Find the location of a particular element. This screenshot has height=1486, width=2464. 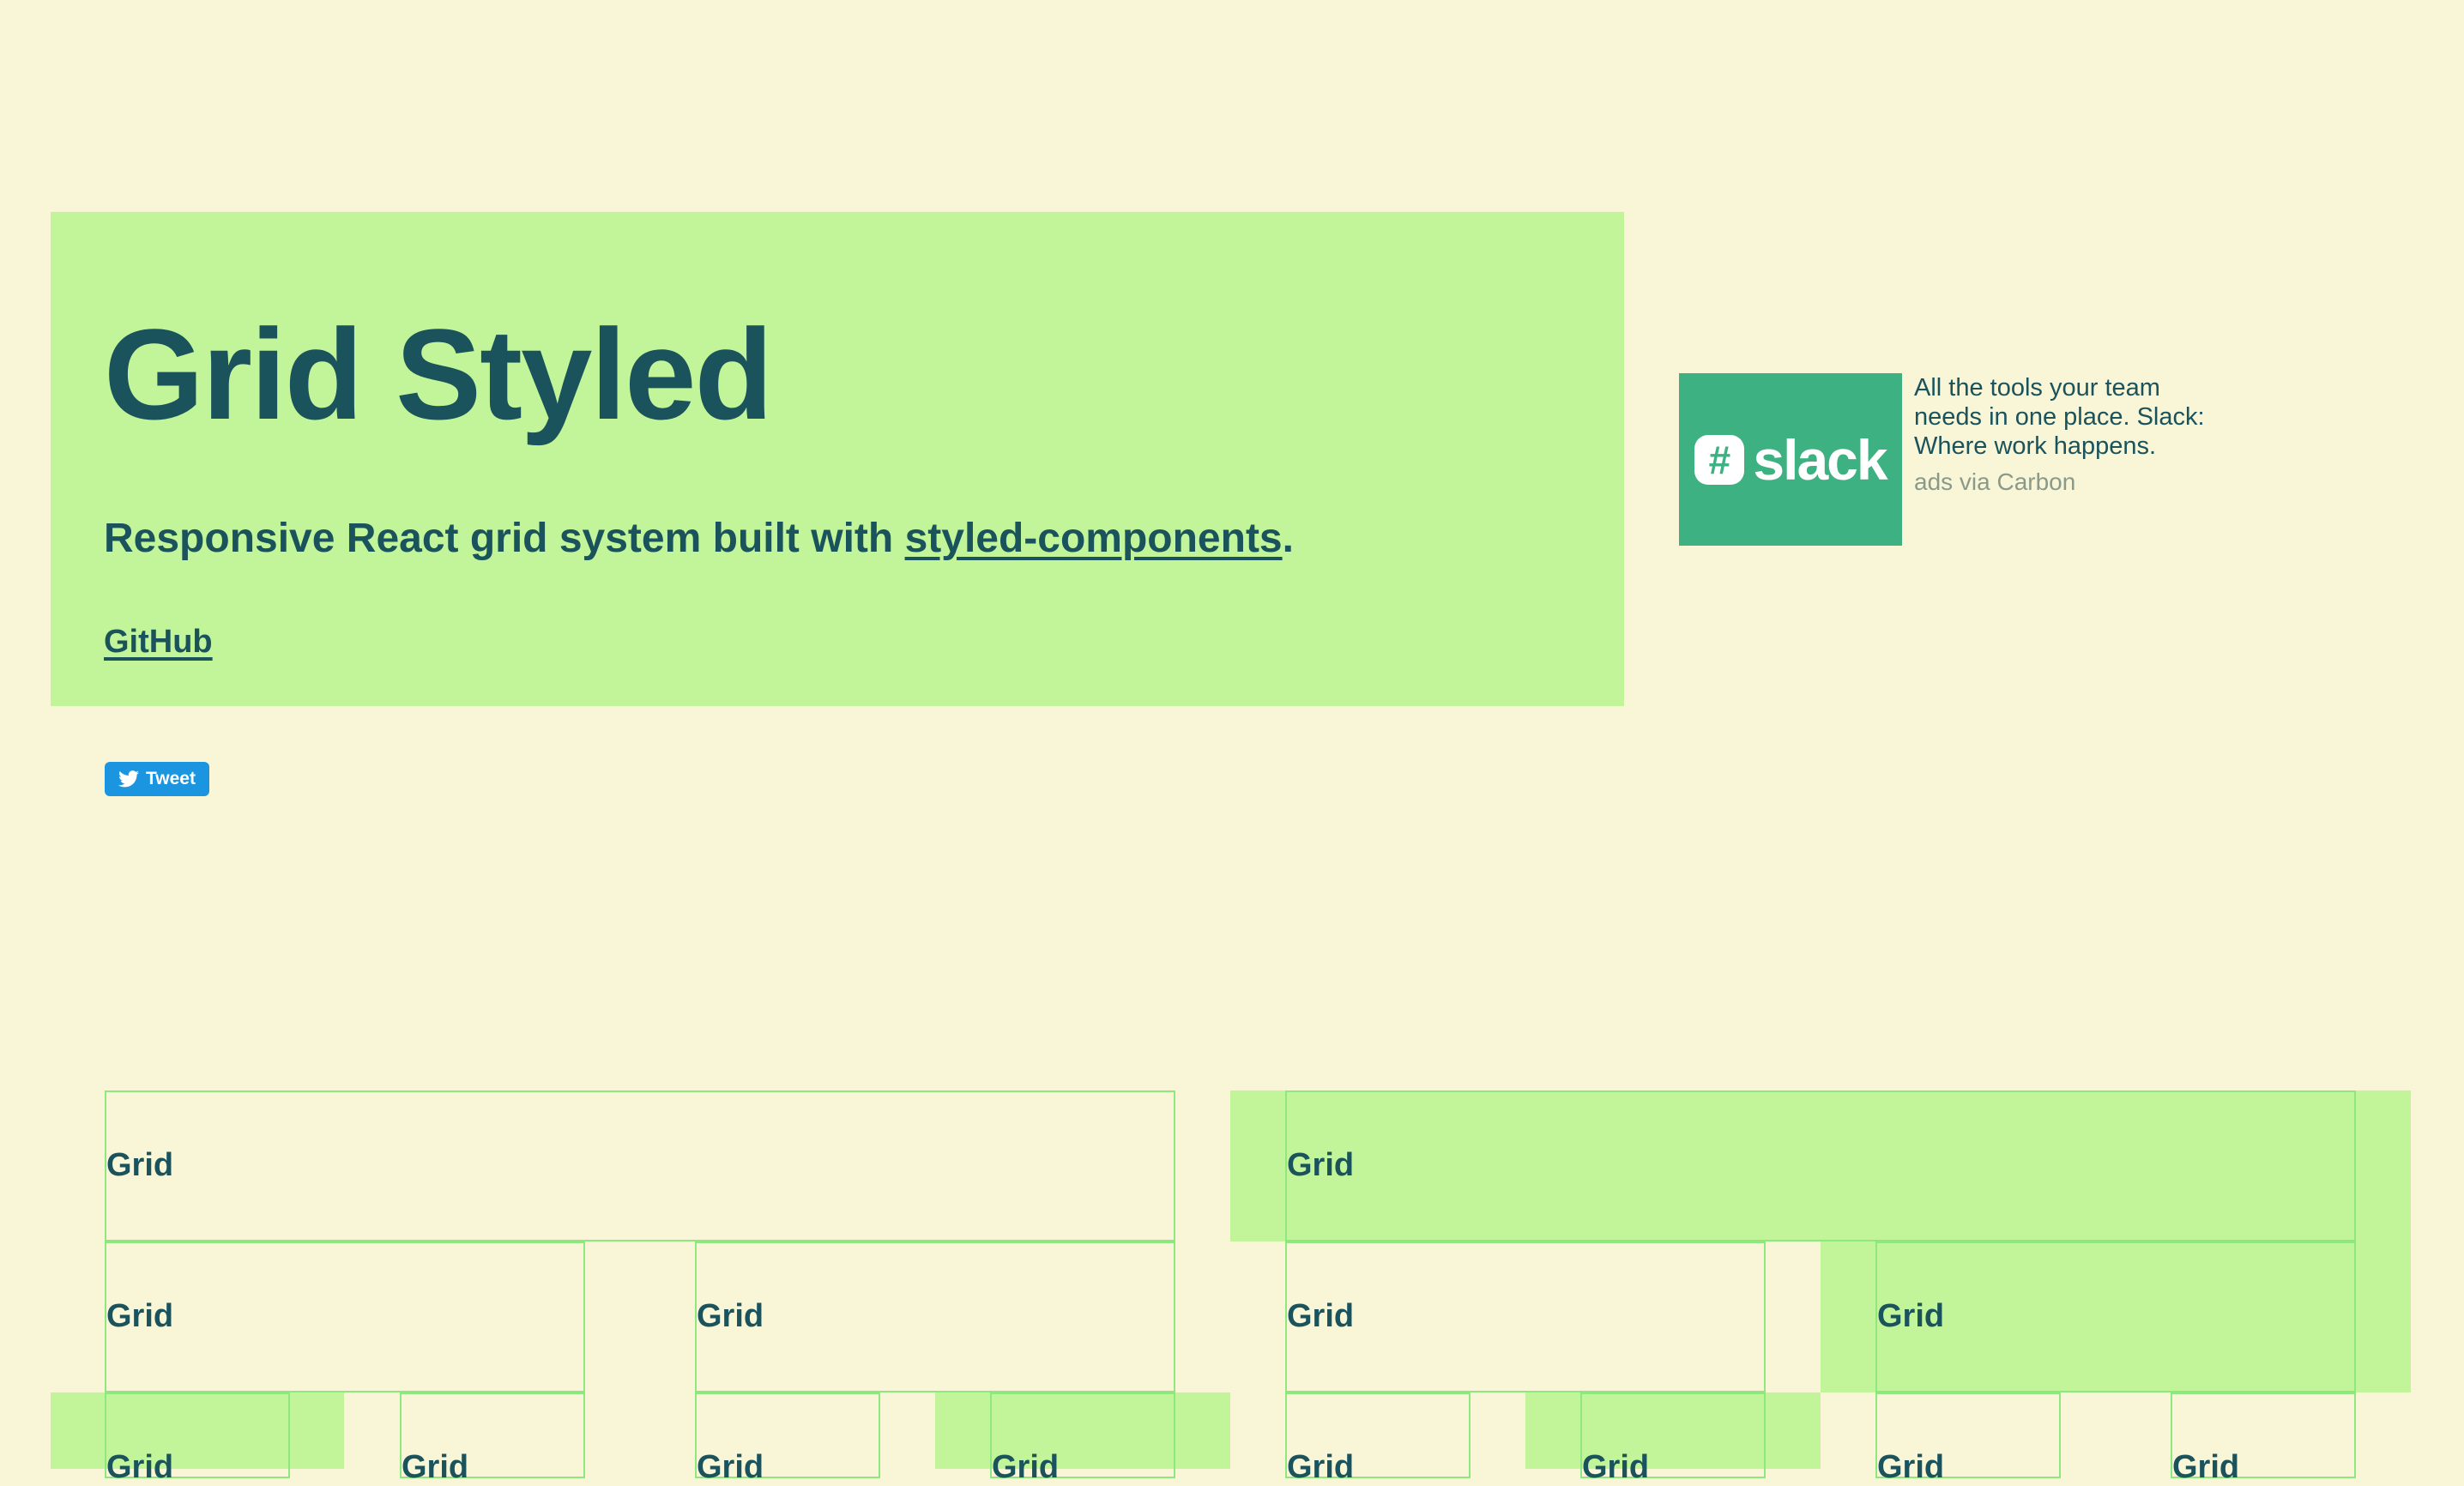

tweet-button: Tweet is located at coordinates (157, 779).